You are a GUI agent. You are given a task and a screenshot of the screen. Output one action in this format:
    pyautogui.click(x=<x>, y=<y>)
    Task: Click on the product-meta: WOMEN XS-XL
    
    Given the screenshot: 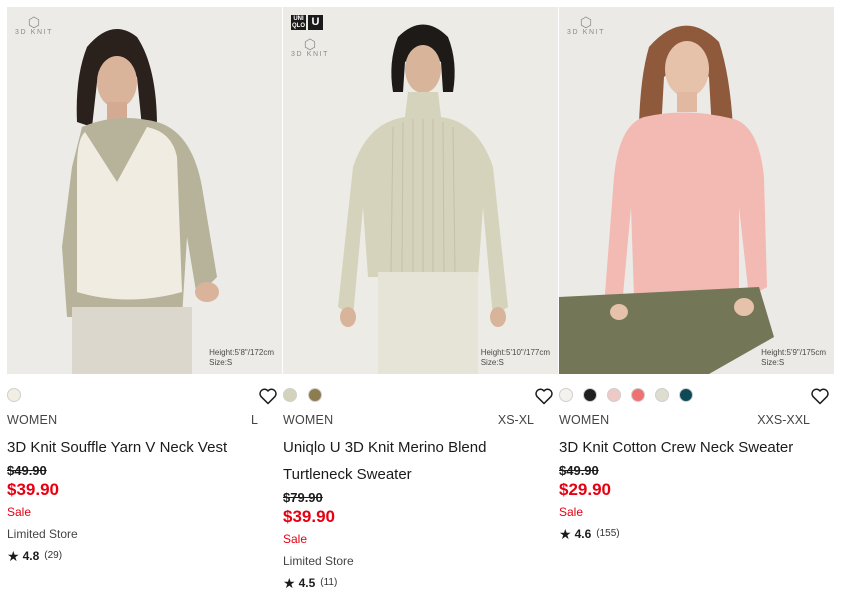 What is the action you would take?
    pyautogui.click(x=420, y=420)
    